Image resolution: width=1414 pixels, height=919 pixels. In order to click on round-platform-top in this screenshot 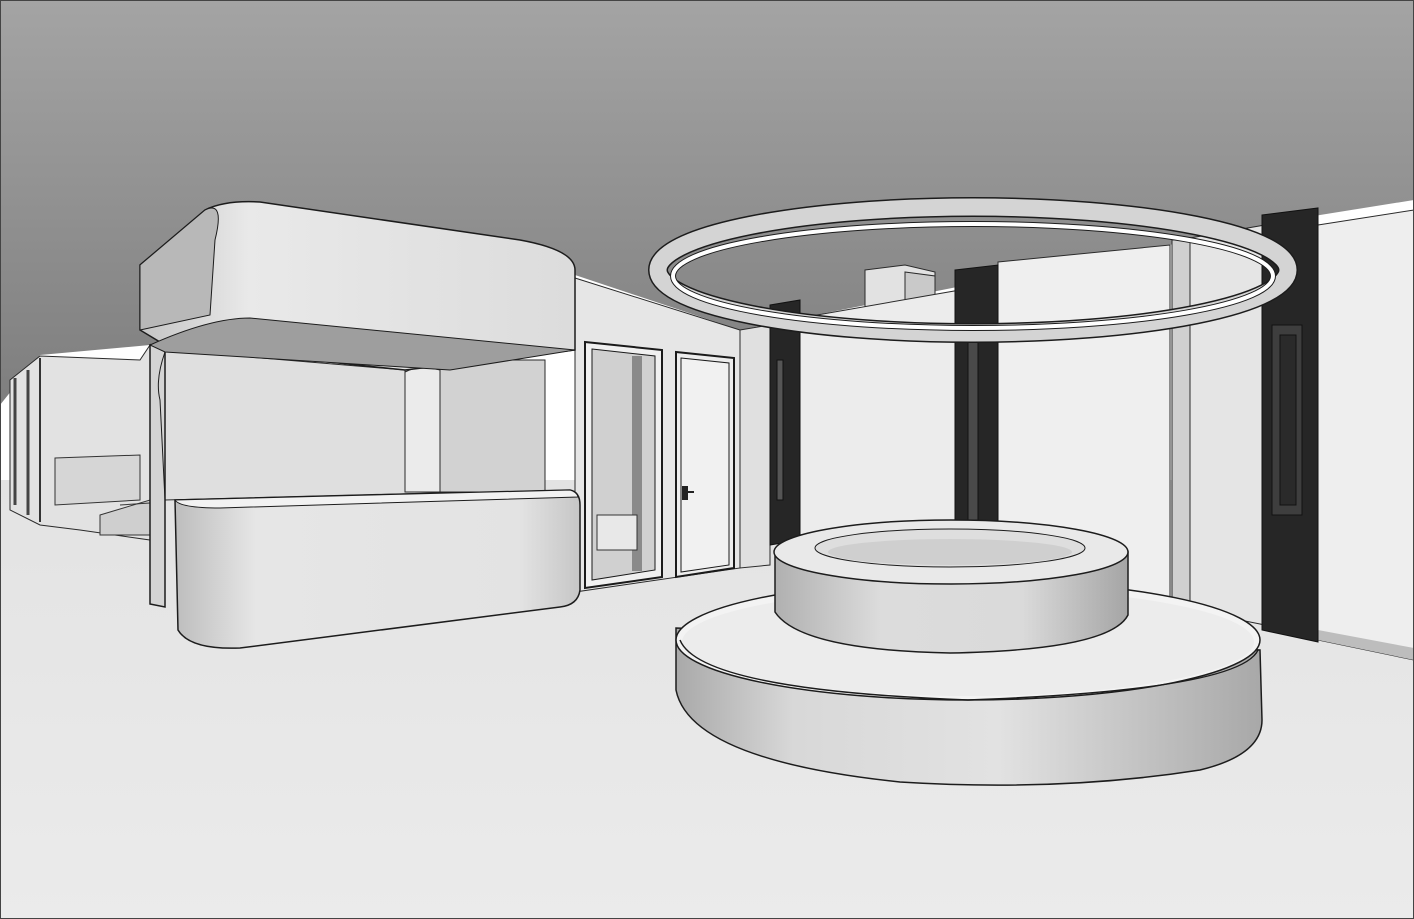, I will do `click(951, 586)`.